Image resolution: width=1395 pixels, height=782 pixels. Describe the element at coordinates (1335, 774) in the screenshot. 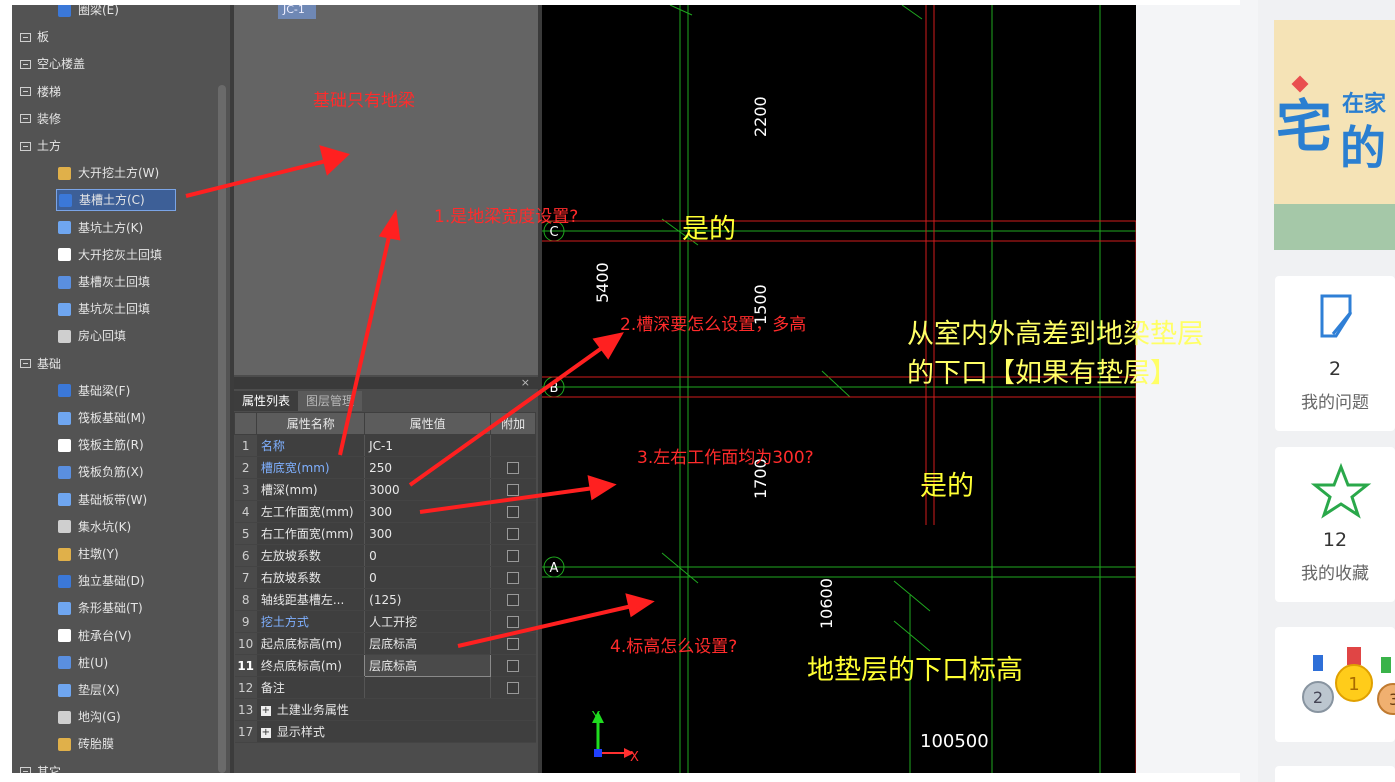

I see `next-card` at that location.